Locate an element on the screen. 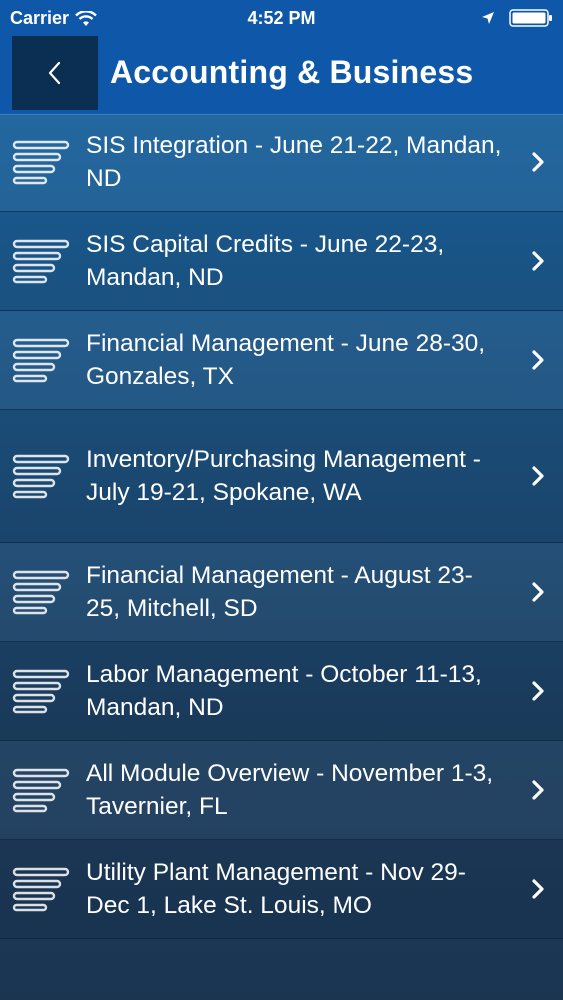 This screenshot has height=1000, width=563. status-bar: Carrier 4:52 PM is located at coordinates (281, 18).